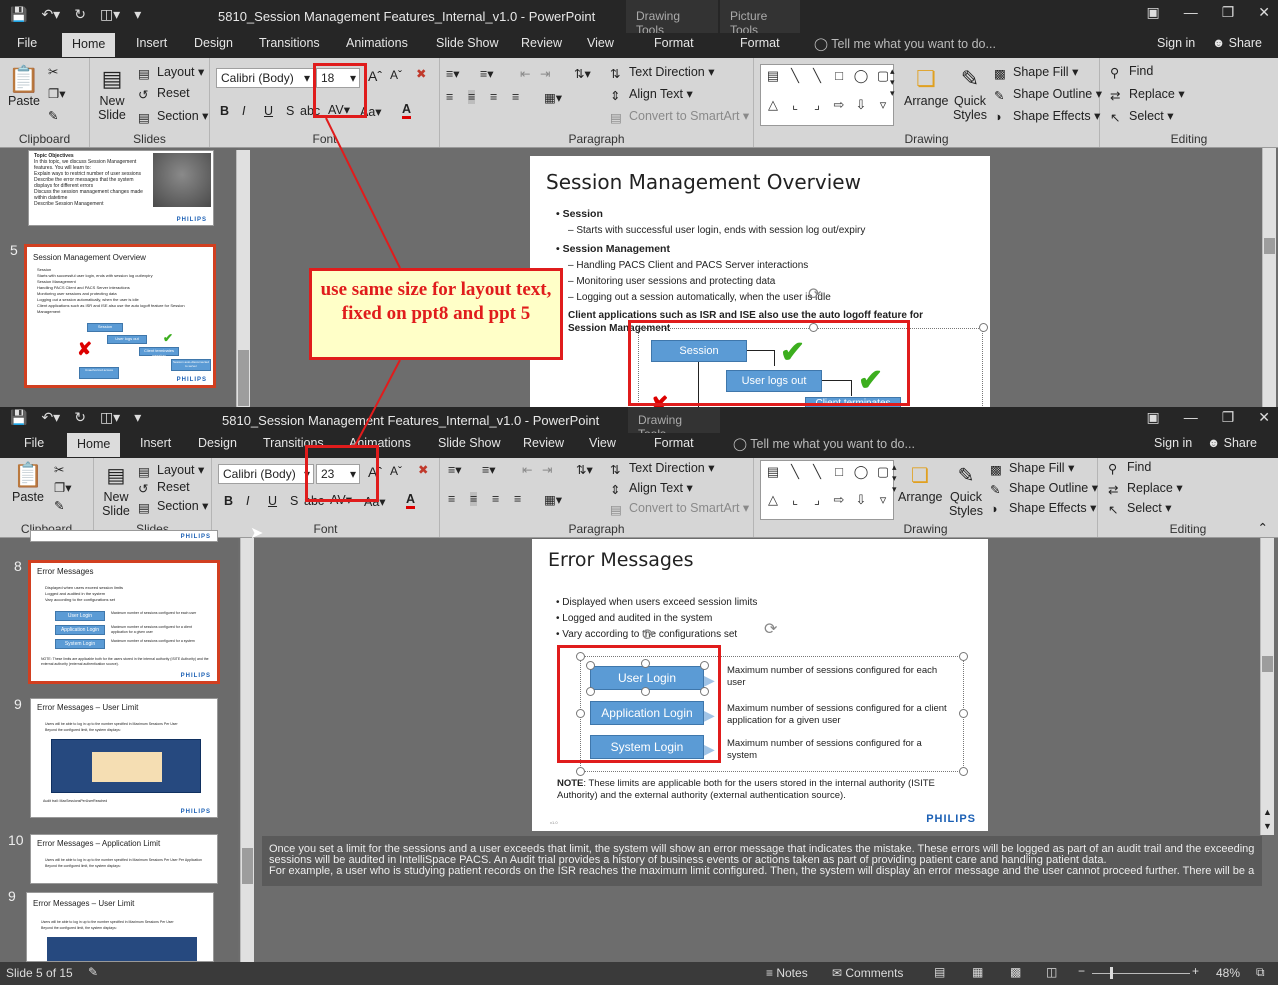  I want to click on align-center-icon: ≡, so click(472, 97).